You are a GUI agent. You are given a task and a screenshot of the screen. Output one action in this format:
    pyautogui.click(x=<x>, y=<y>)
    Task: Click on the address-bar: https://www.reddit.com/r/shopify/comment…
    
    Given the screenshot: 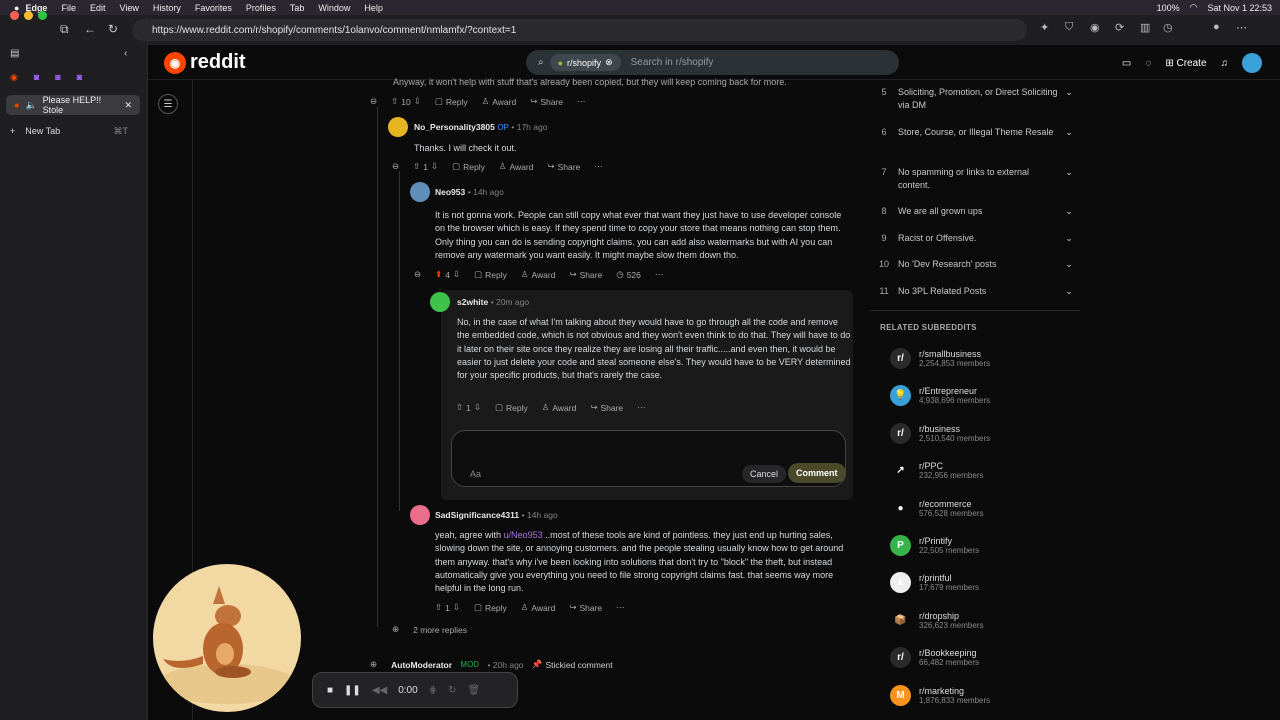 What is the action you would take?
    pyautogui.click(x=579, y=30)
    